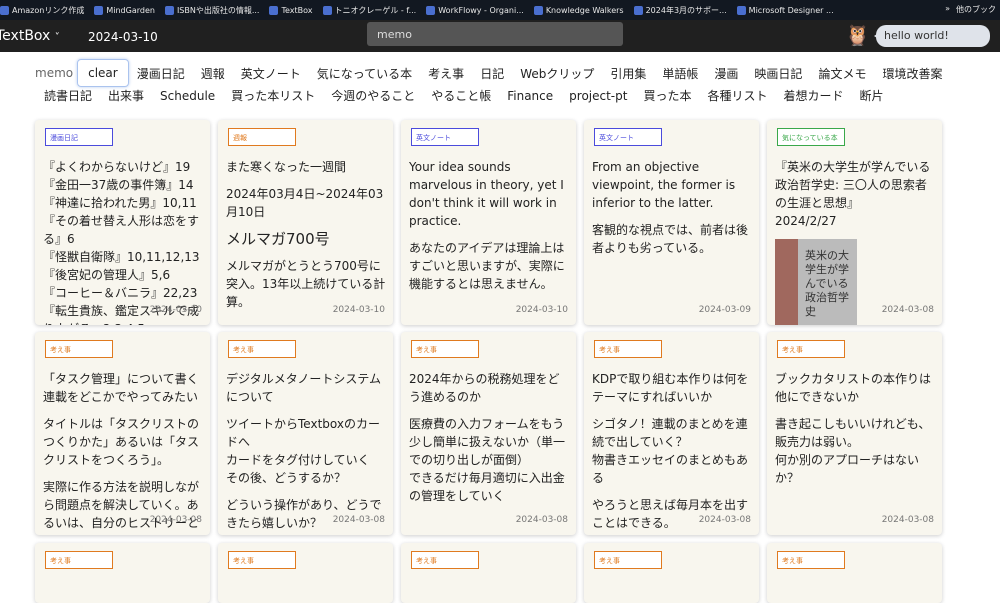 The width and height of the screenshot is (1000, 603). What do you see at coordinates (492, 73) in the screenshot?
I see `tag-filter-item: 日記` at bounding box center [492, 73].